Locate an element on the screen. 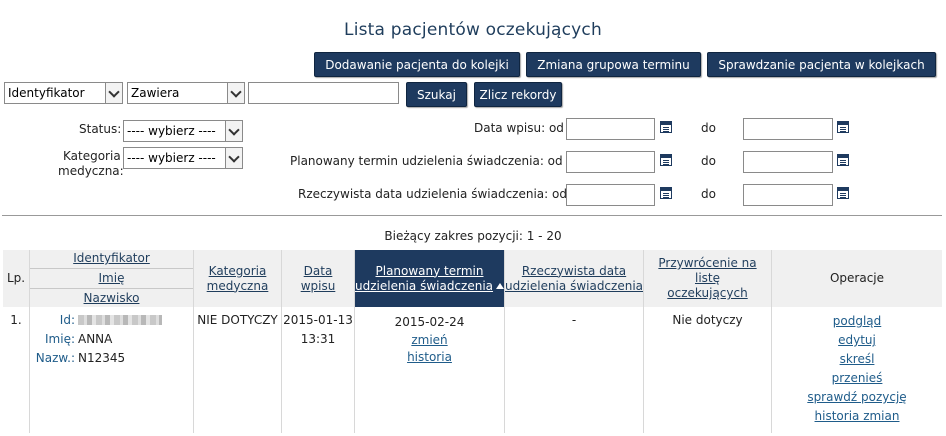 The height and width of the screenshot is (436, 946). last-name-label: Nazw.: is located at coordinates (55, 358).